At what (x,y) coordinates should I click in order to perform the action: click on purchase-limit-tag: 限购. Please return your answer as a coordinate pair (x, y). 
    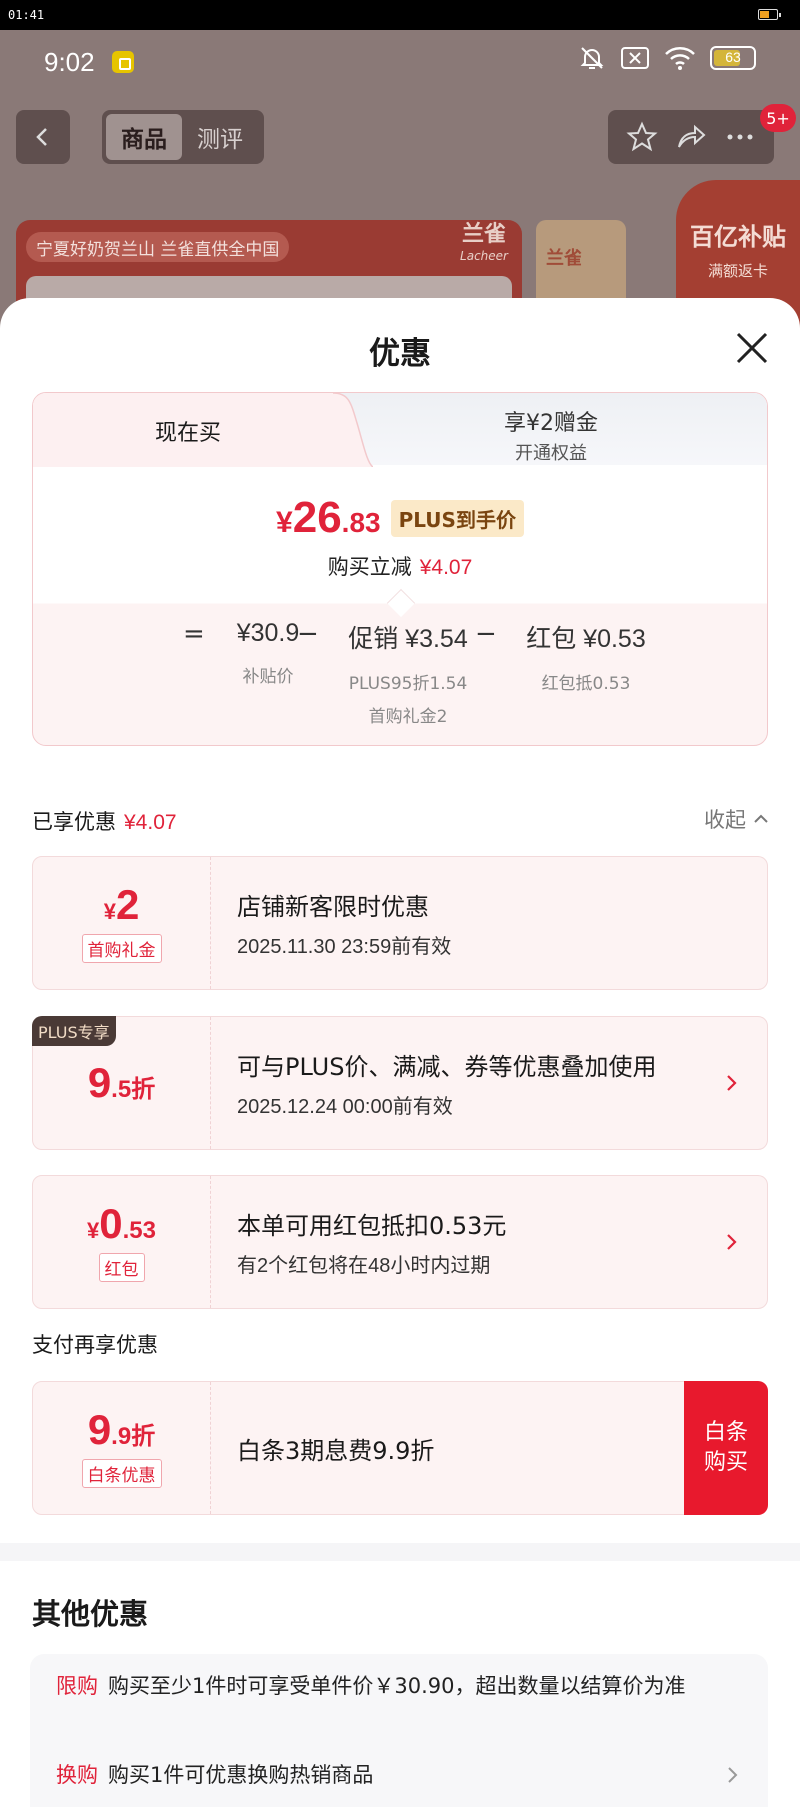
    Looking at the image, I should click on (77, 1686).